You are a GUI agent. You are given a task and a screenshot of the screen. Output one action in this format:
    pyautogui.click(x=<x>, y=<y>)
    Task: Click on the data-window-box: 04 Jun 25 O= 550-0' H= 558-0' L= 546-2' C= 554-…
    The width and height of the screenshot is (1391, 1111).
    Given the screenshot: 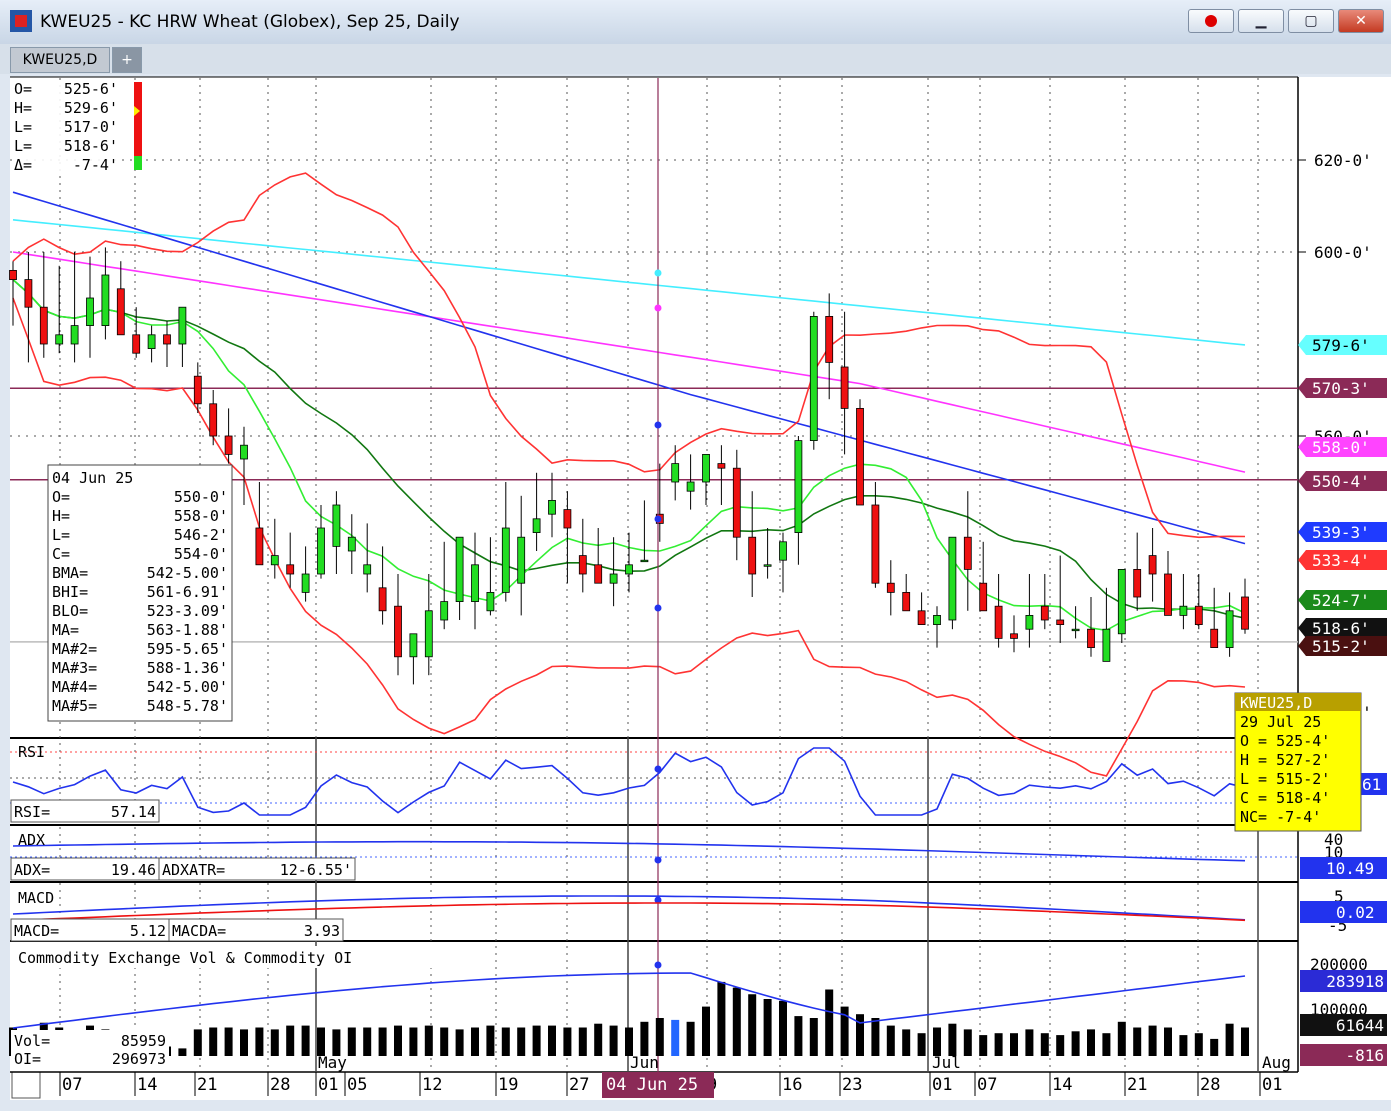 What is the action you would take?
    pyautogui.click(x=140, y=593)
    